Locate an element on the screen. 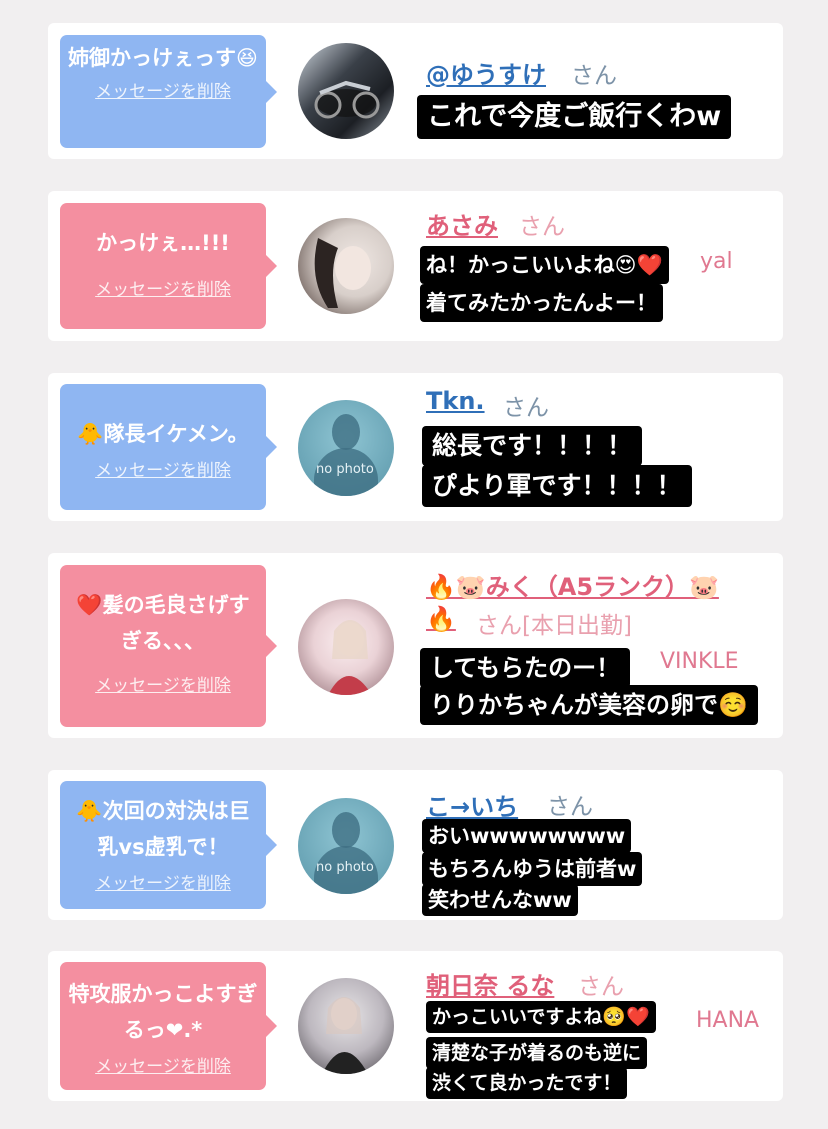  message-text: 🐥隊長イケメン。 is located at coordinates (163, 434).